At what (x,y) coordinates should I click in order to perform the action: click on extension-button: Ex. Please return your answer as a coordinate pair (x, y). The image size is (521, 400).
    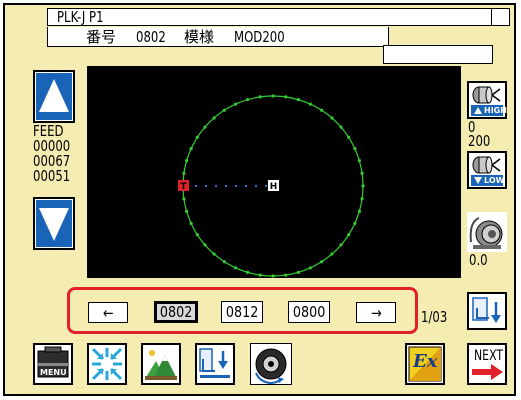
    Looking at the image, I should click on (425, 364).